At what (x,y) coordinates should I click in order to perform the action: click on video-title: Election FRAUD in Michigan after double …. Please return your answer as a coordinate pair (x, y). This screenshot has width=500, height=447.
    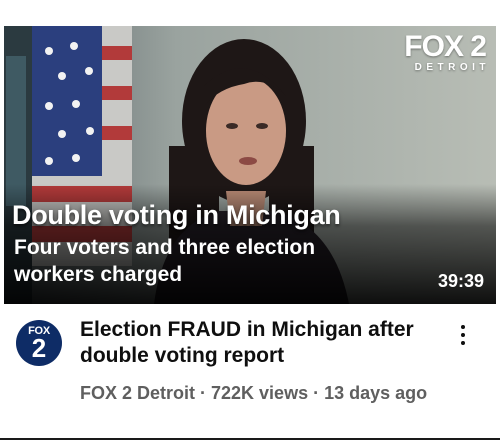
    Looking at the image, I should click on (265, 343).